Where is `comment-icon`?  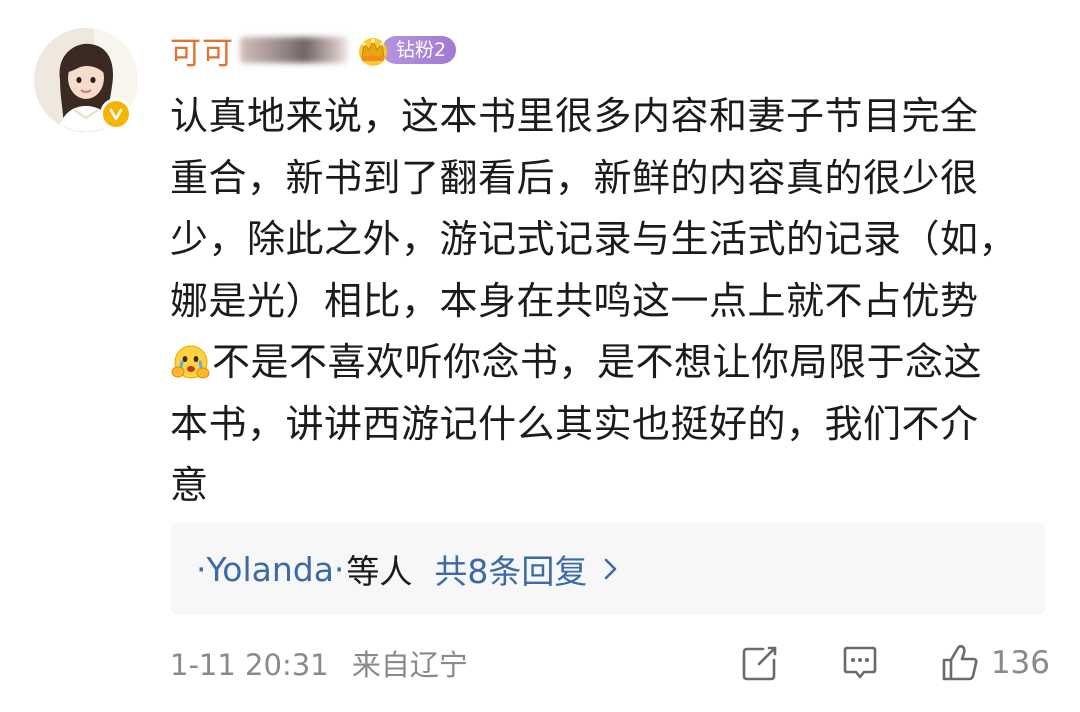 comment-icon is located at coordinates (860, 663).